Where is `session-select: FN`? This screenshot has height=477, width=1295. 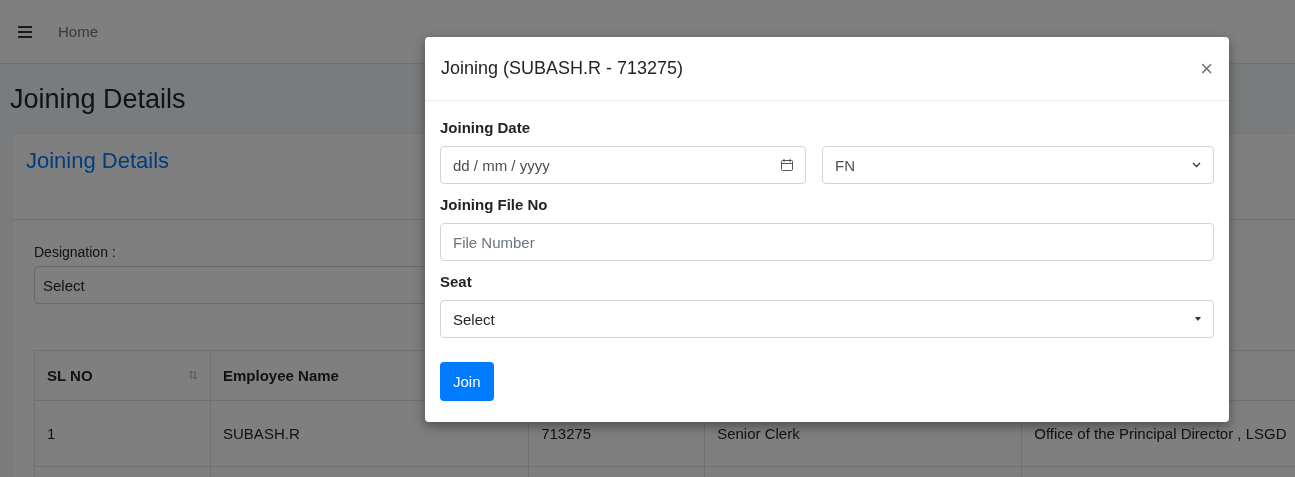 session-select: FN is located at coordinates (1018, 165).